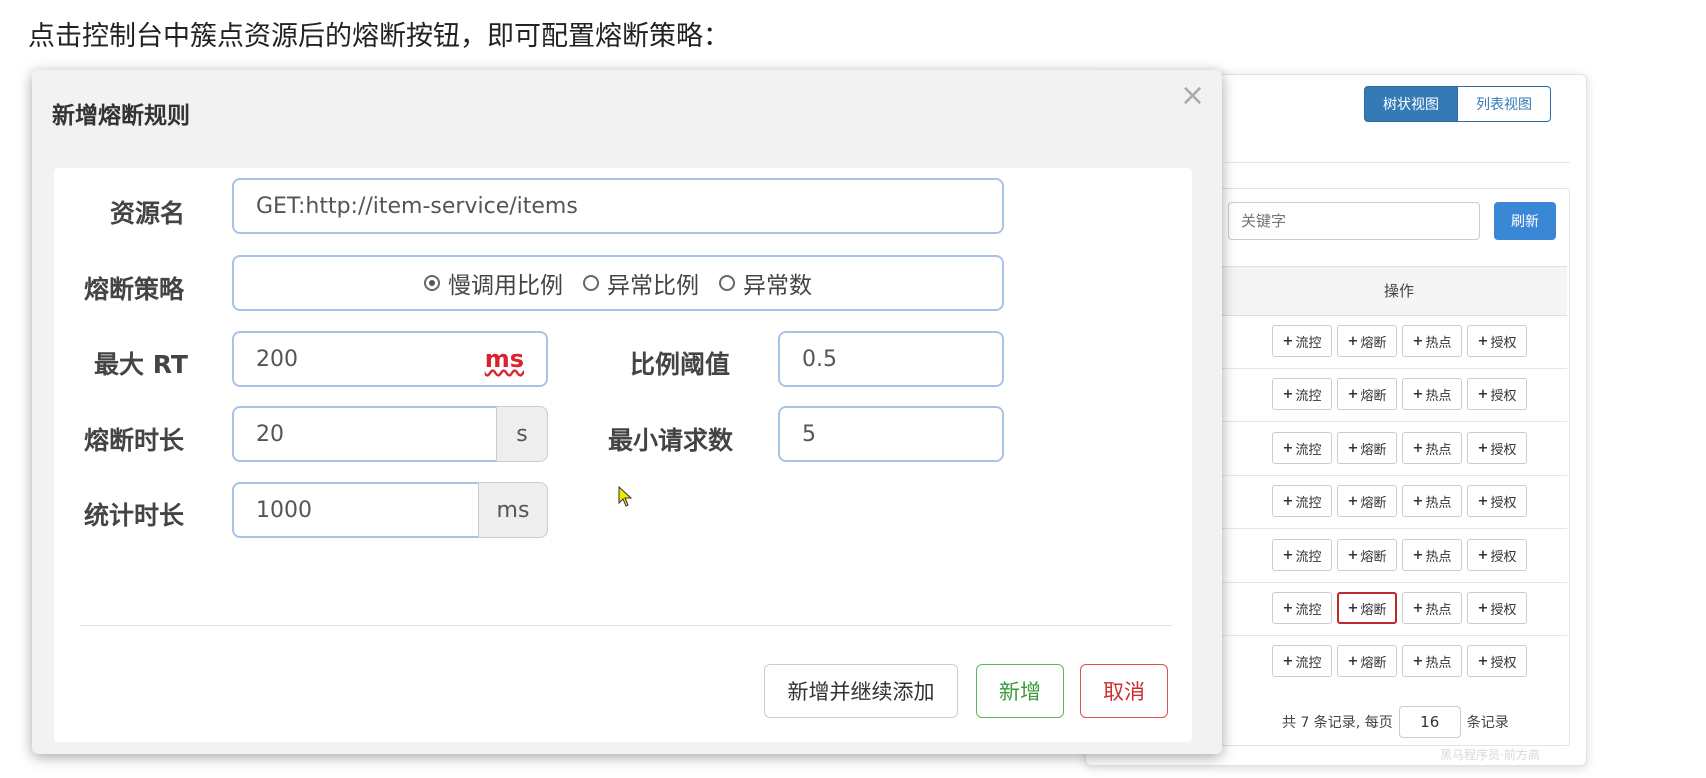 The height and width of the screenshot is (778, 1706). Describe the element at coordinates (522, 434) in the screenshot. I see `break-duration-unit: s` at that location.